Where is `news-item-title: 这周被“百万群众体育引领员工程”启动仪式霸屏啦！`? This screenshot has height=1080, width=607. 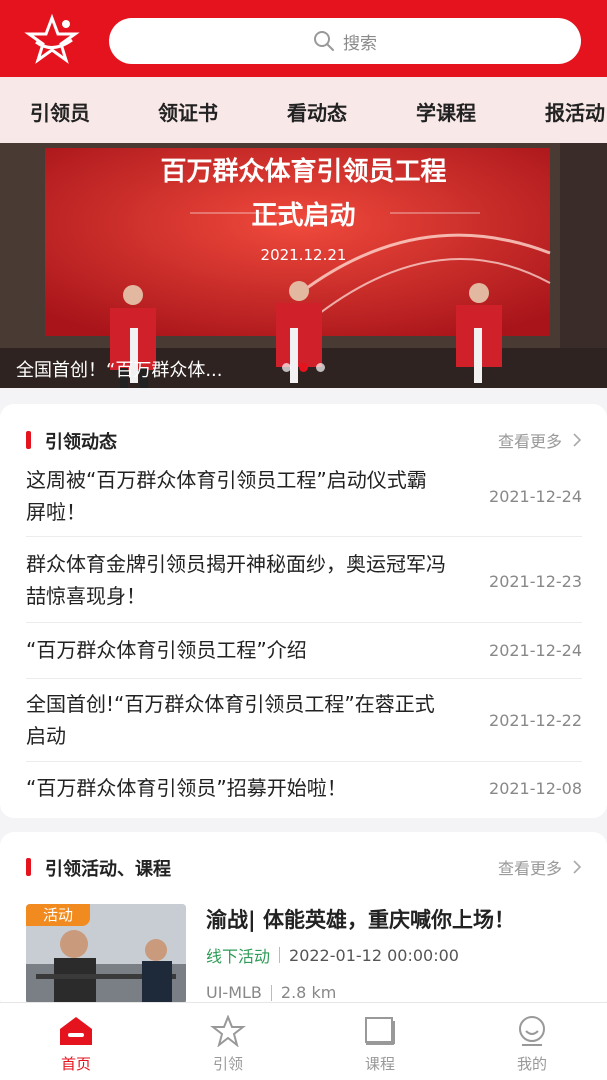
news-item-title: 这周被“百万群众体育引领员工程”启动仪式霸屏啦！ is located at coordinates (226, 496).